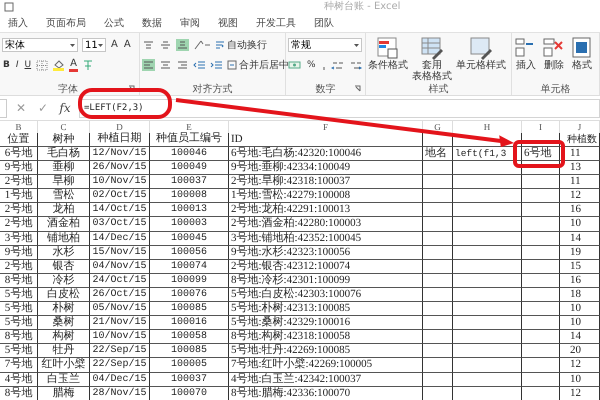 The image size is (600, 400). What do you see at coordinates (325, 45) in the screenshot?
I see `number-format-dropdown: 常规` at bounding box center [325, 45].